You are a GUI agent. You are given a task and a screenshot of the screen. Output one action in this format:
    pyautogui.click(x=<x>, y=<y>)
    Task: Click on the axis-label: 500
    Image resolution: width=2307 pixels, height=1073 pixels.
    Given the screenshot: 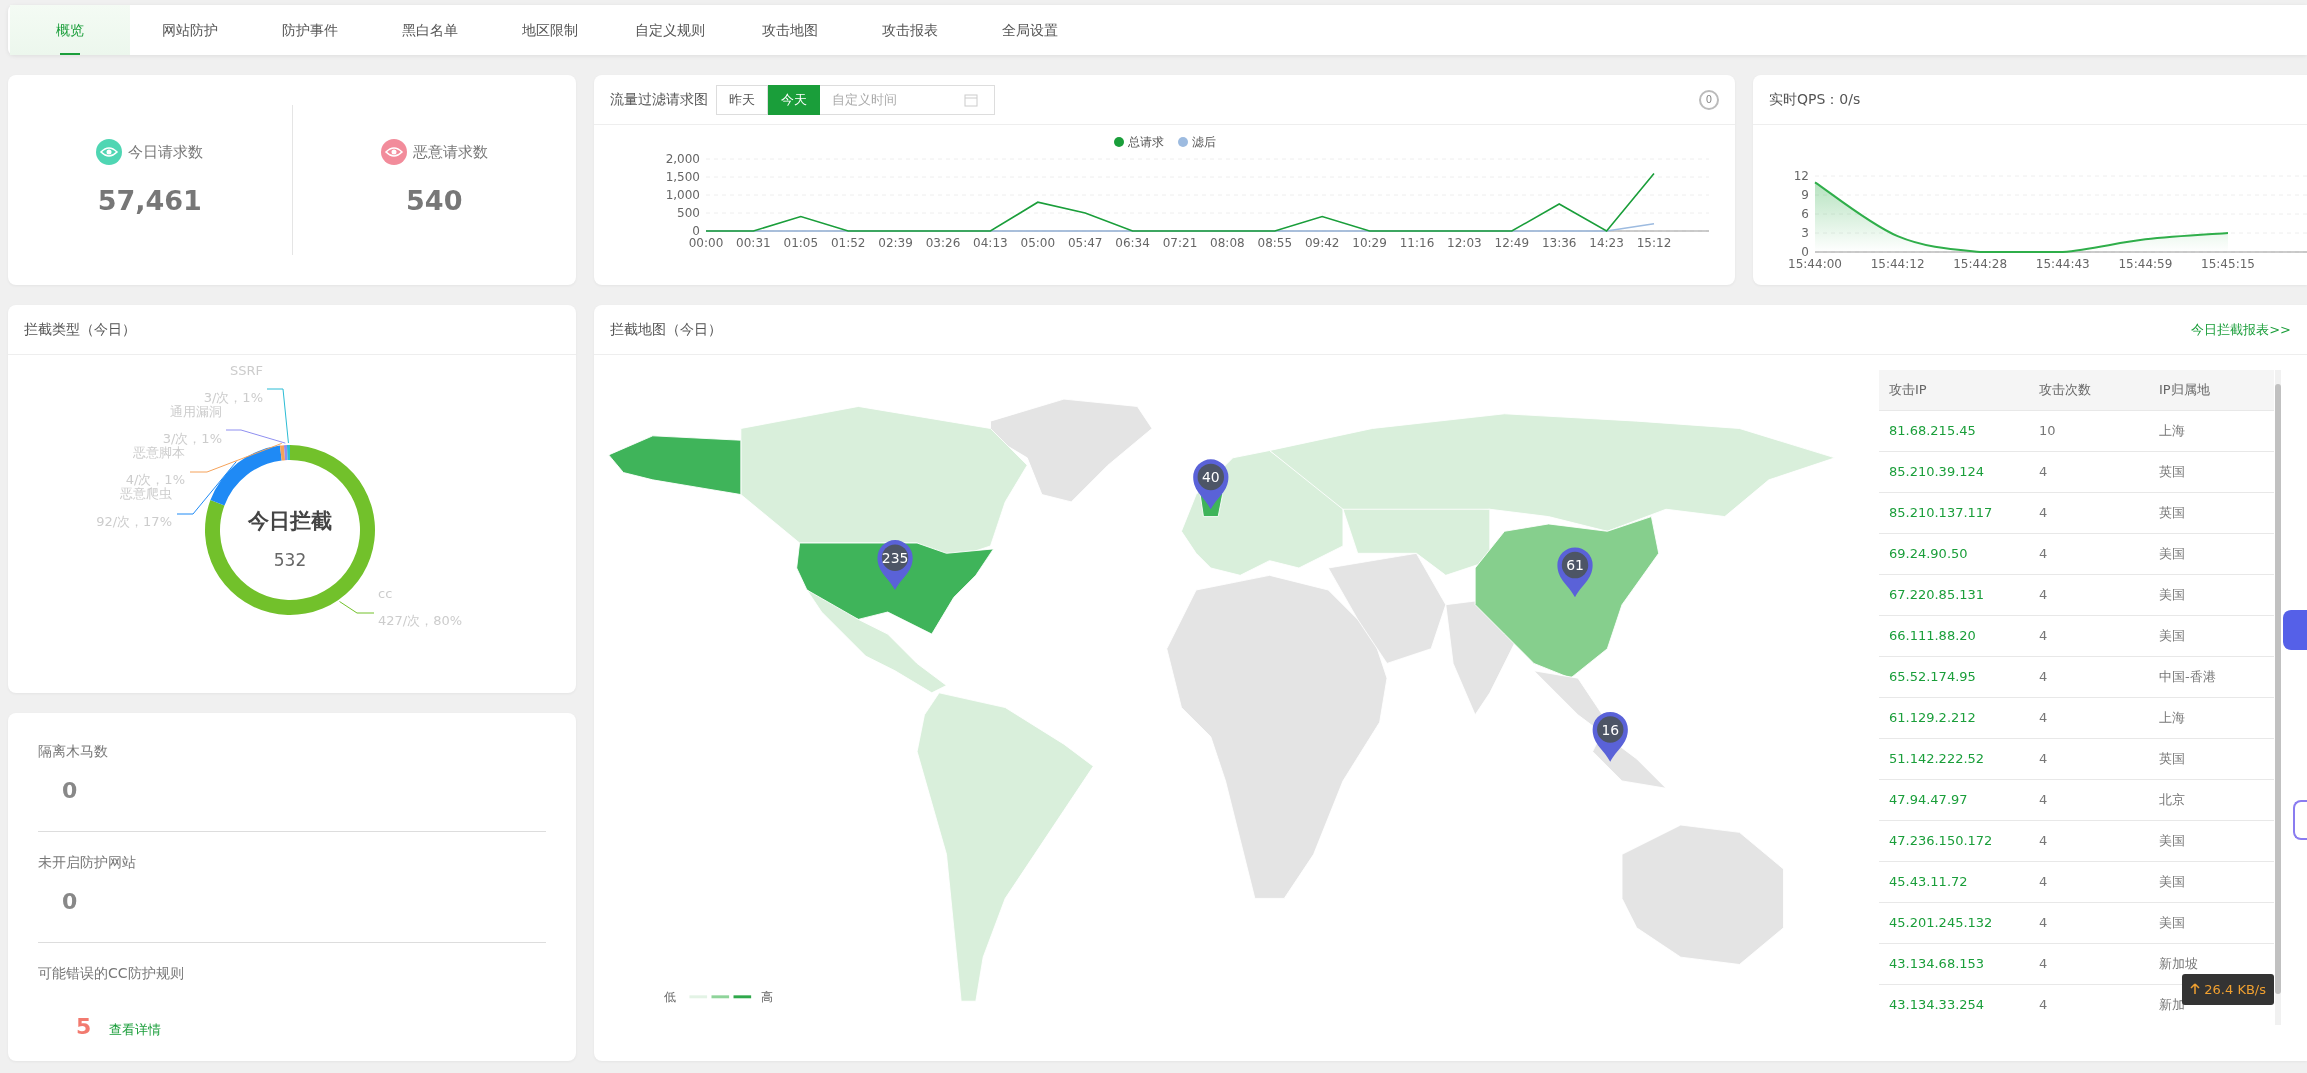 What is the action you would take?
    pyautogui.click(x=688, y=213)
    